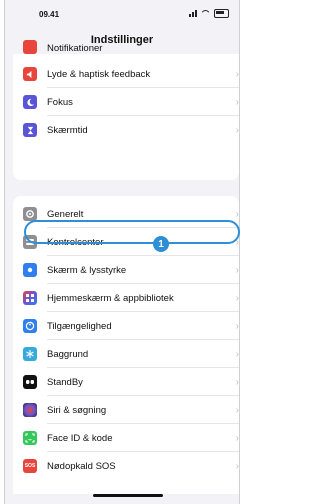  What do you see at coordinates (122, 12) in the screenshot?
I see `status-bar: 09.41` at bounding box center [122, 12].